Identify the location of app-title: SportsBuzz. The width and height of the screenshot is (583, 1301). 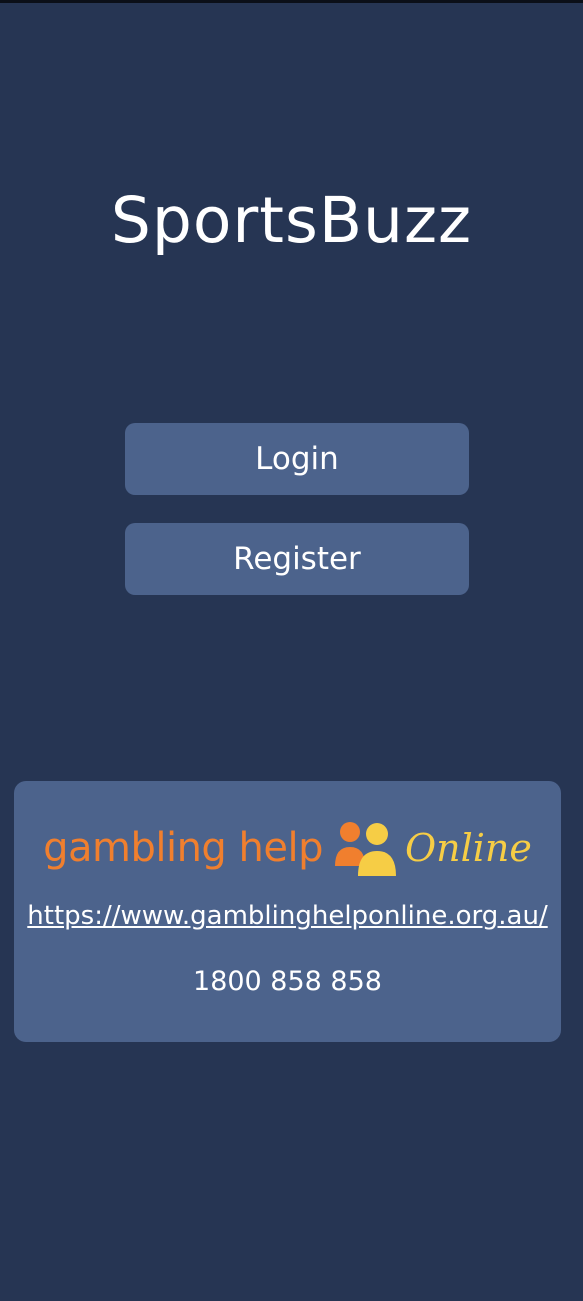
(291, 220).